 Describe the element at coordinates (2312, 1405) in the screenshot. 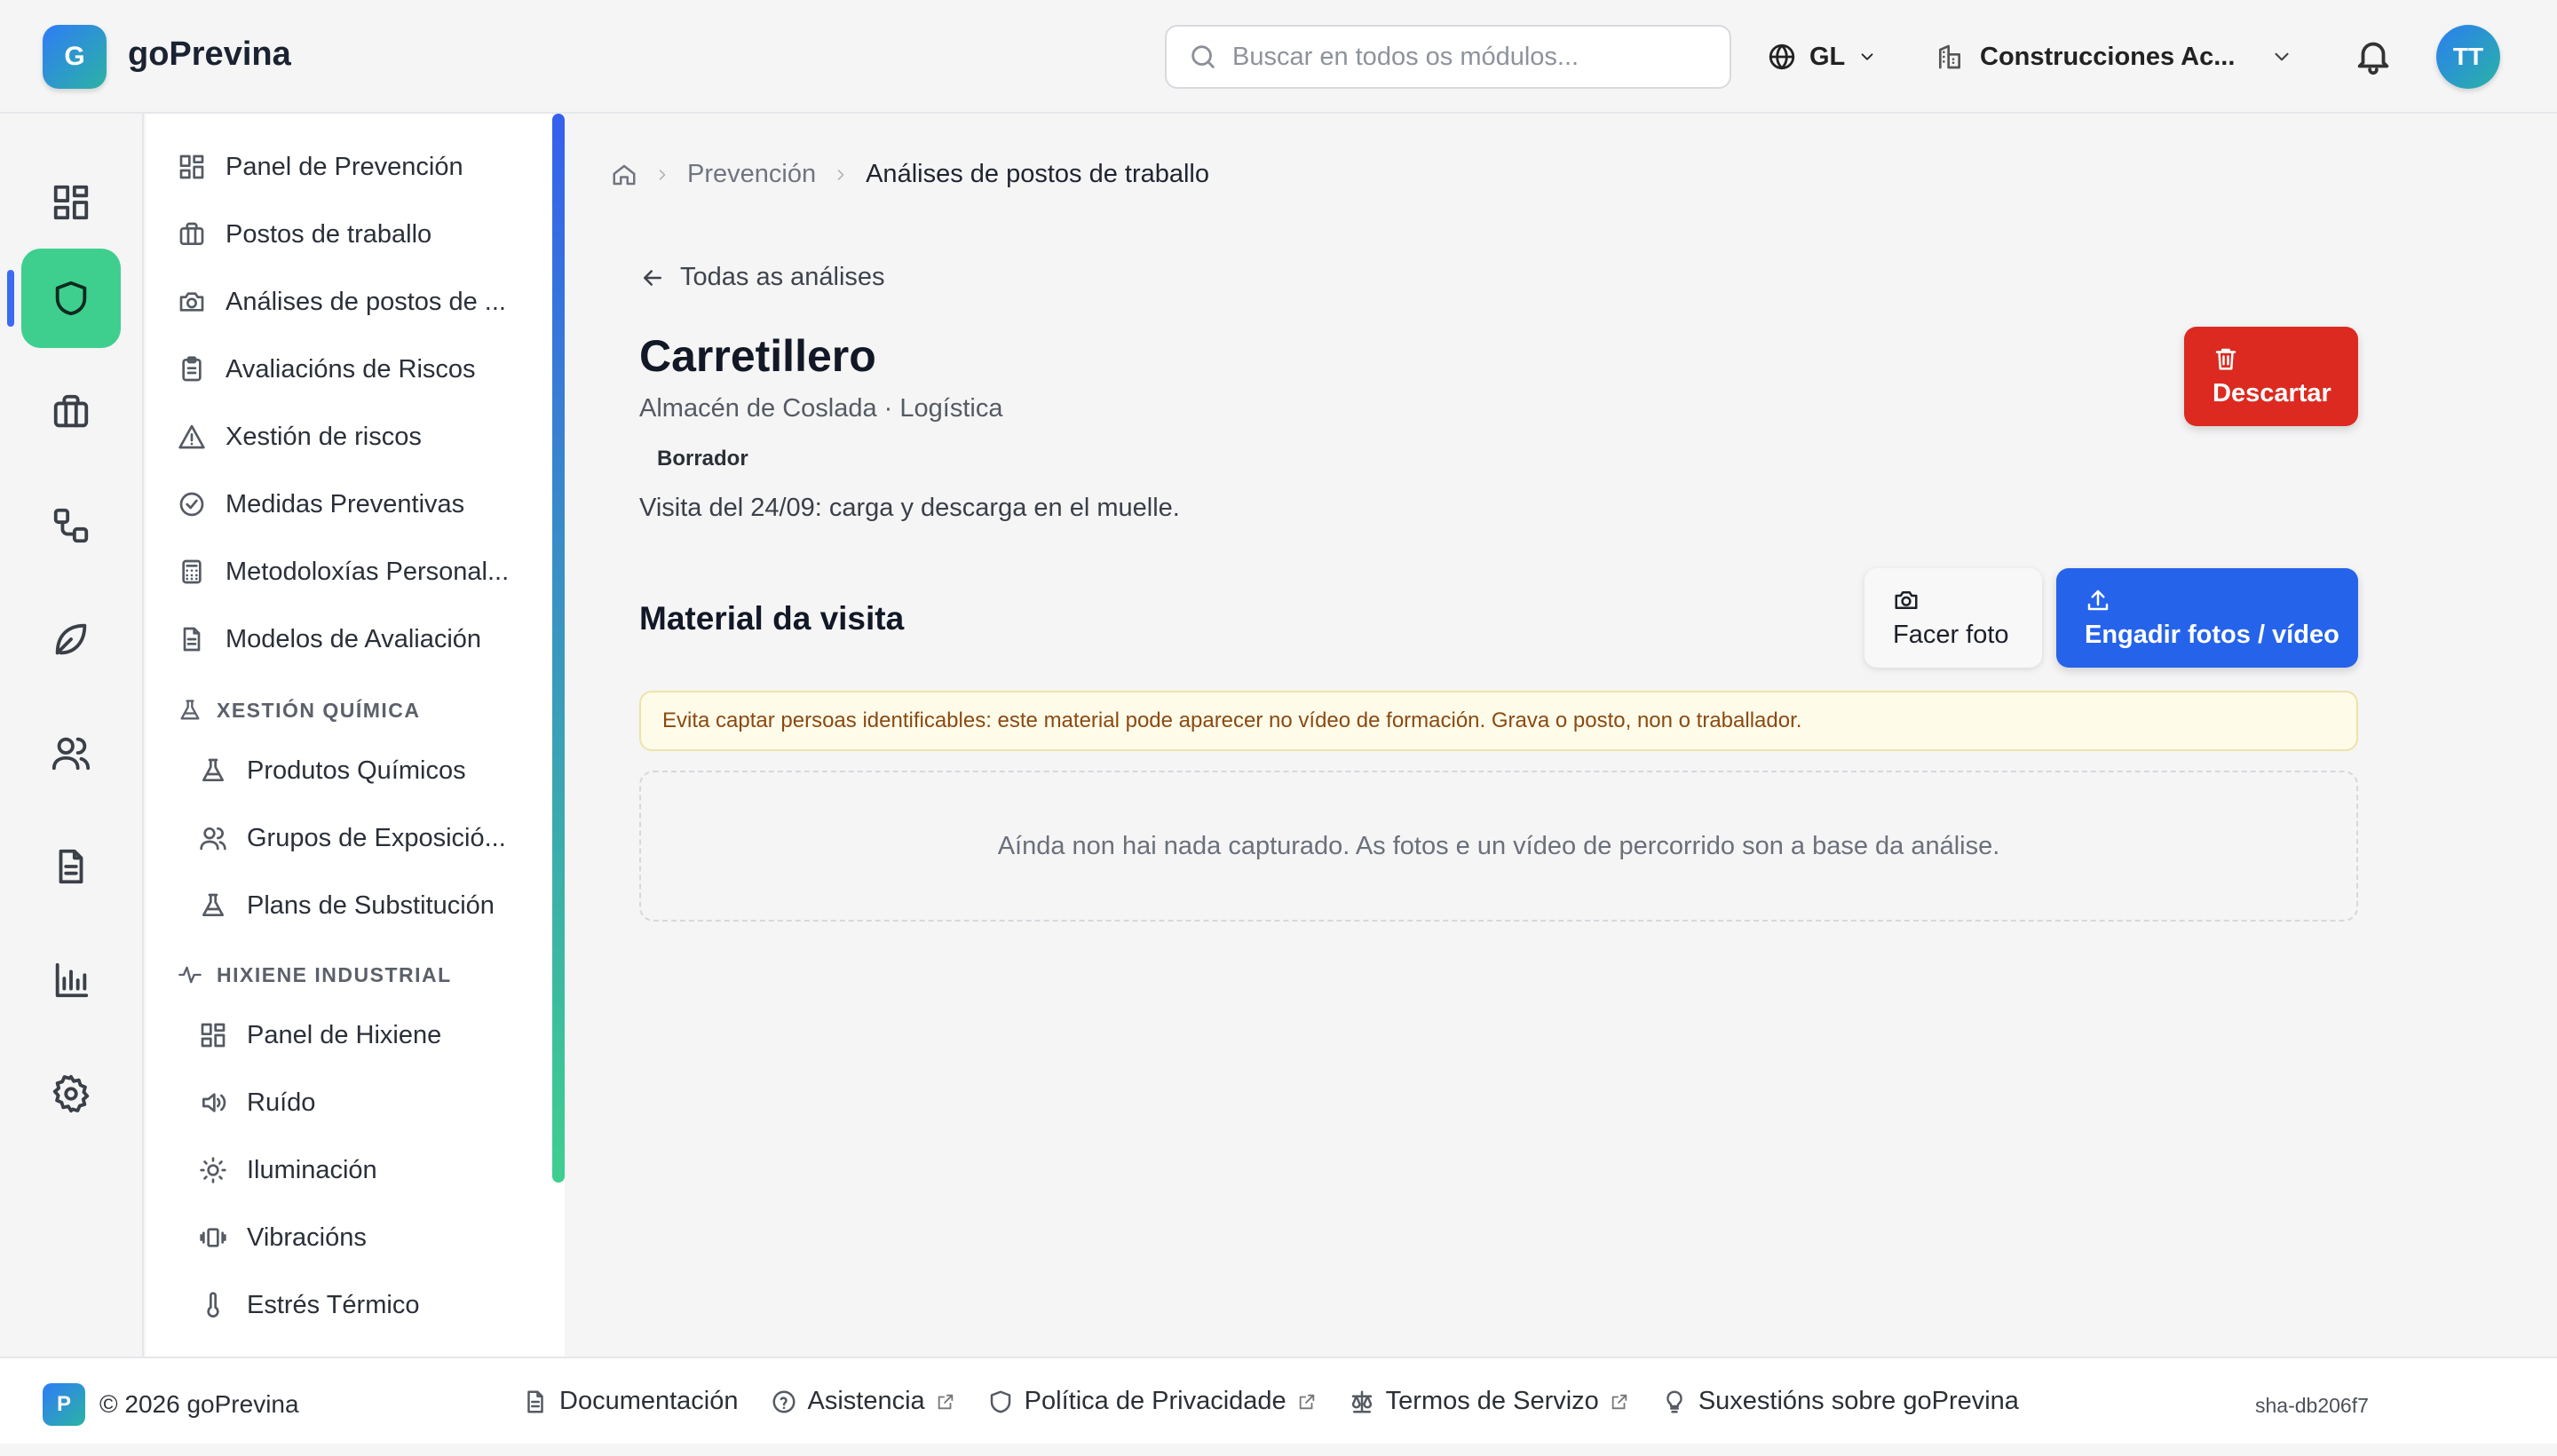

I see `build-version: sha-db206f7` at that location.